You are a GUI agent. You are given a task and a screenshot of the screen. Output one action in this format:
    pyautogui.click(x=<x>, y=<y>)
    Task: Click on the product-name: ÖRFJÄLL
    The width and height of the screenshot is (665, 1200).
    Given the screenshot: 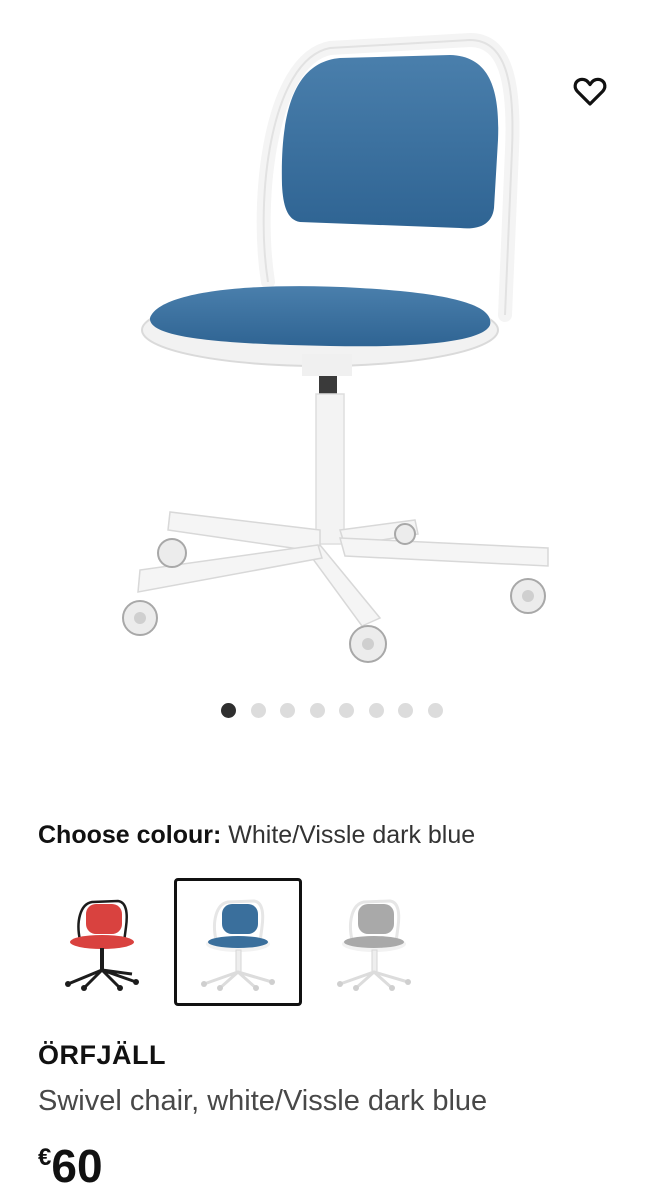 What is the action you would take?
    pyautogui.click(x=102, y=1055)
    